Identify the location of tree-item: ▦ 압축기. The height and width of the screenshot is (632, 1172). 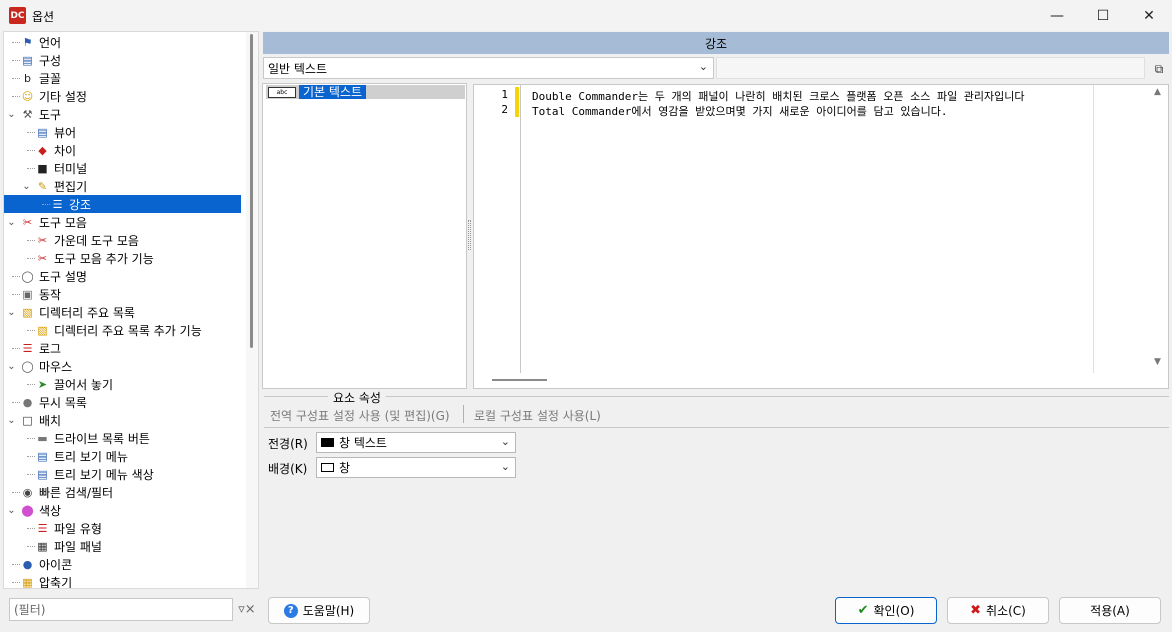
(122, 581).